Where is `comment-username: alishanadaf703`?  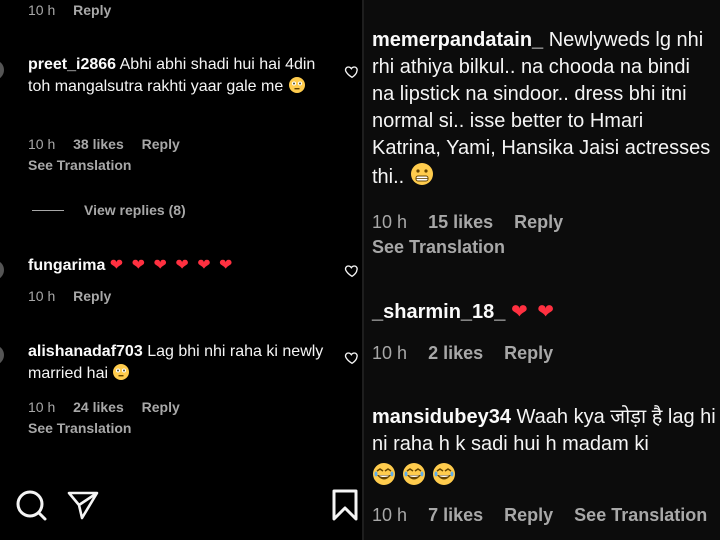 comment-username: alishanadaf703 is located at coordinates (85, 351).